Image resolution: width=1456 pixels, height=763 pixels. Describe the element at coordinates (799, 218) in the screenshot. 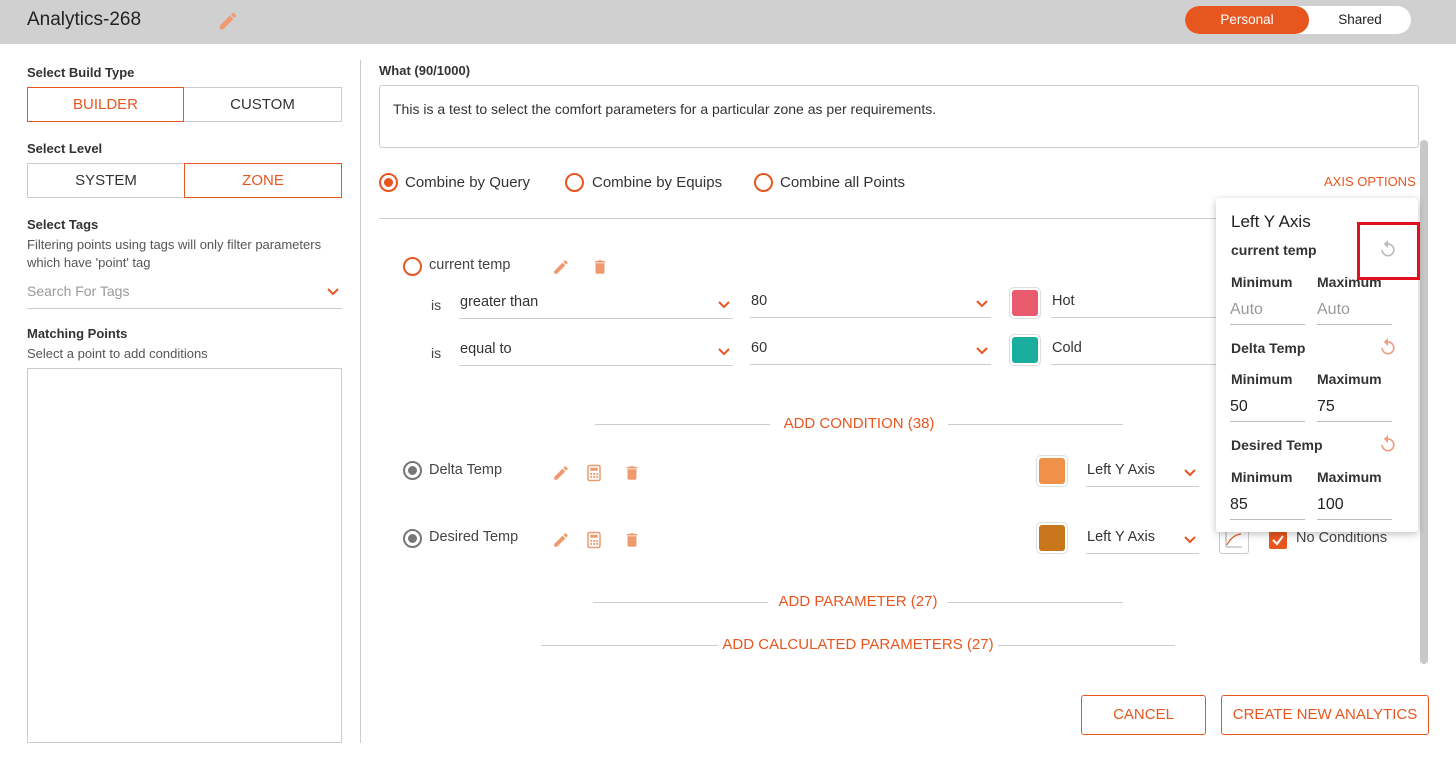

I see `section-divider` at that location.